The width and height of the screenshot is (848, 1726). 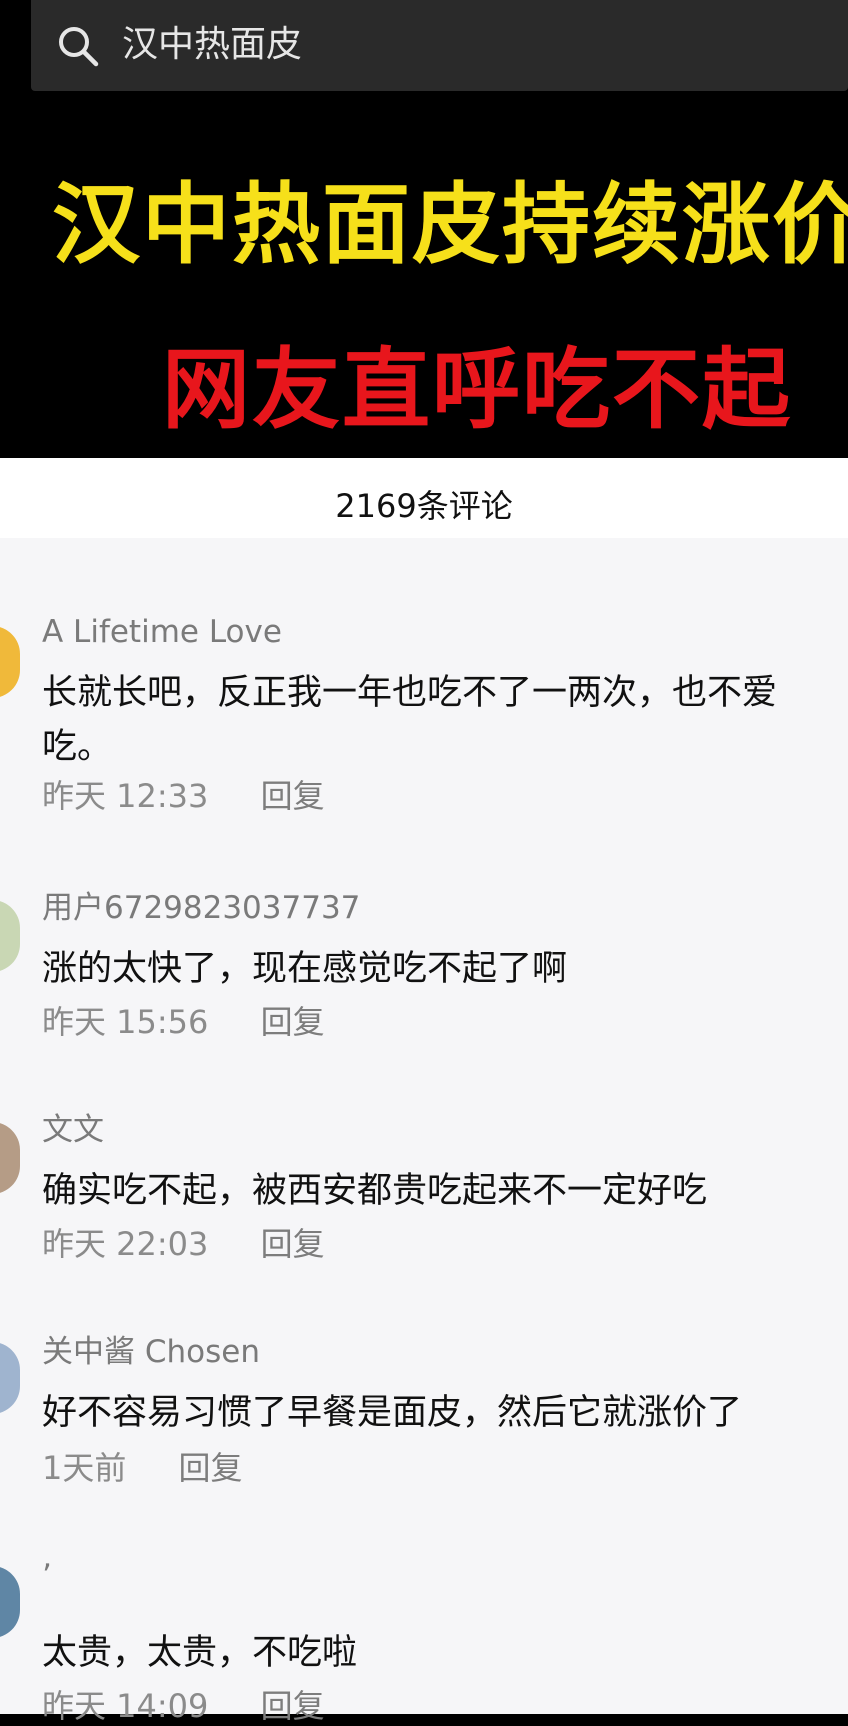 I want to click on comment-meta: 昨天 22:03 回复, so click(x=183, y=1244).